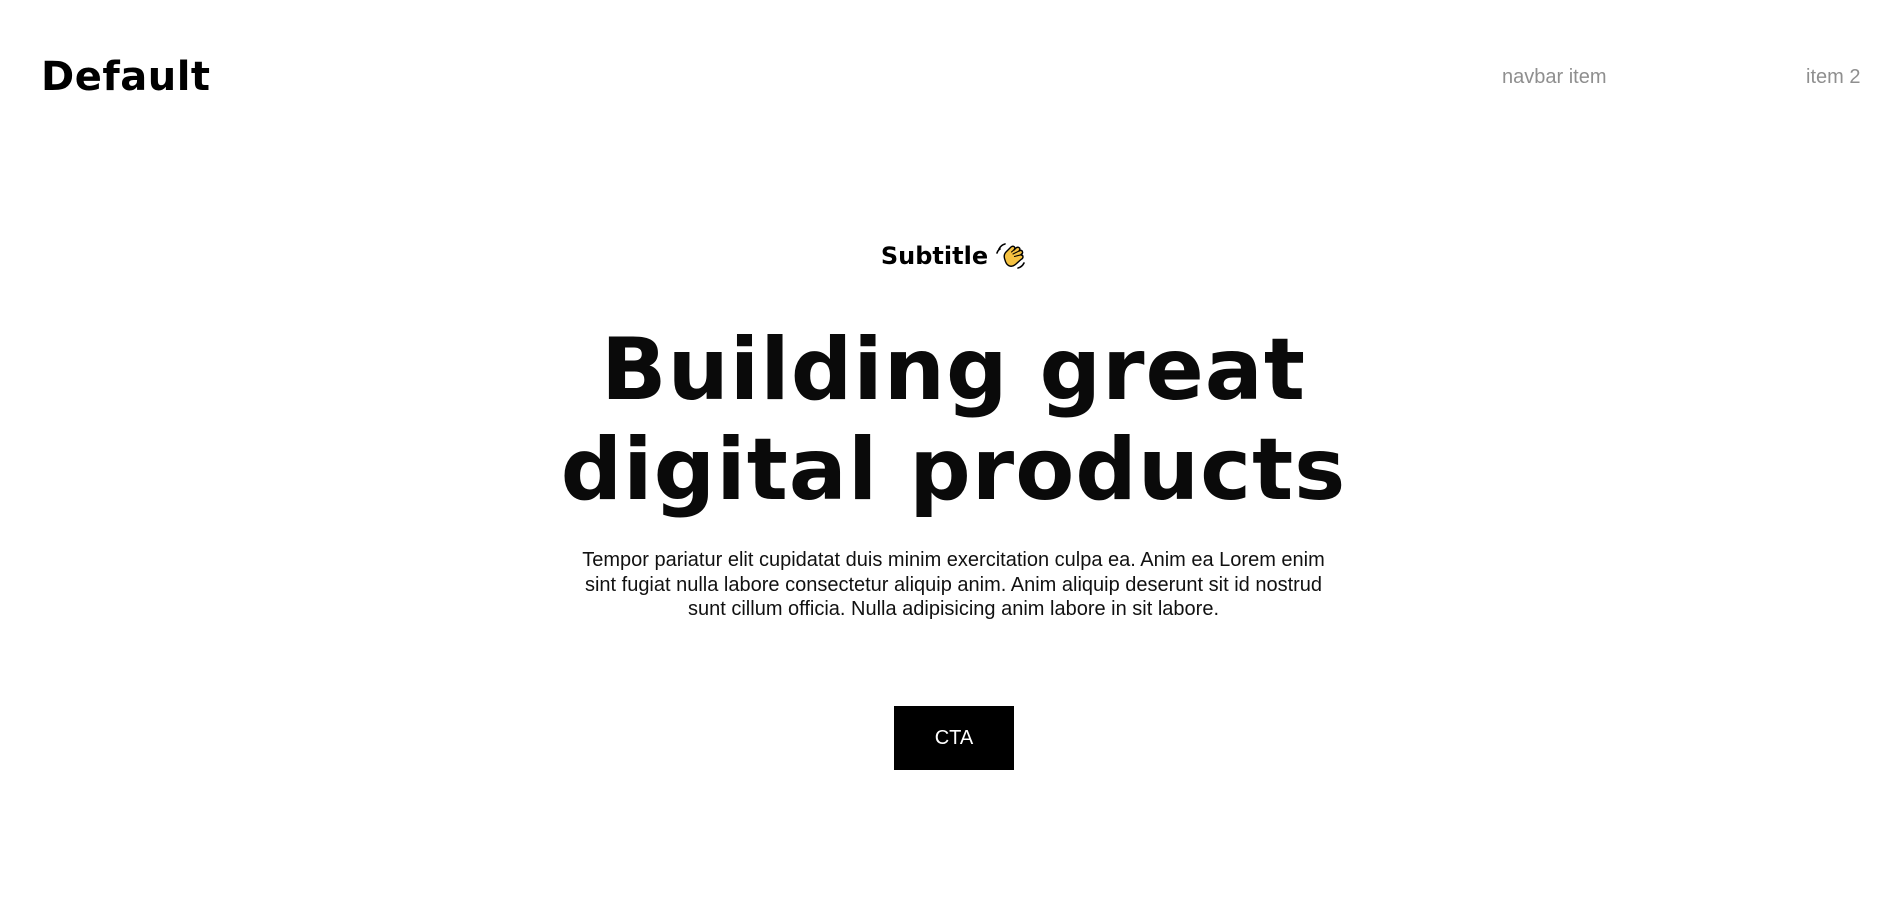  I want to click on headline-line-2: digital products, so click(953, 470).